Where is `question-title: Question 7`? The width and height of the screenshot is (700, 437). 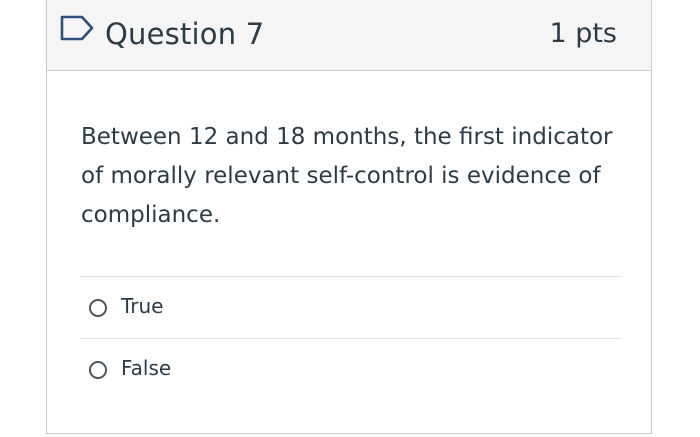
question-title: Question 7 is located at coordinates (185, 34).